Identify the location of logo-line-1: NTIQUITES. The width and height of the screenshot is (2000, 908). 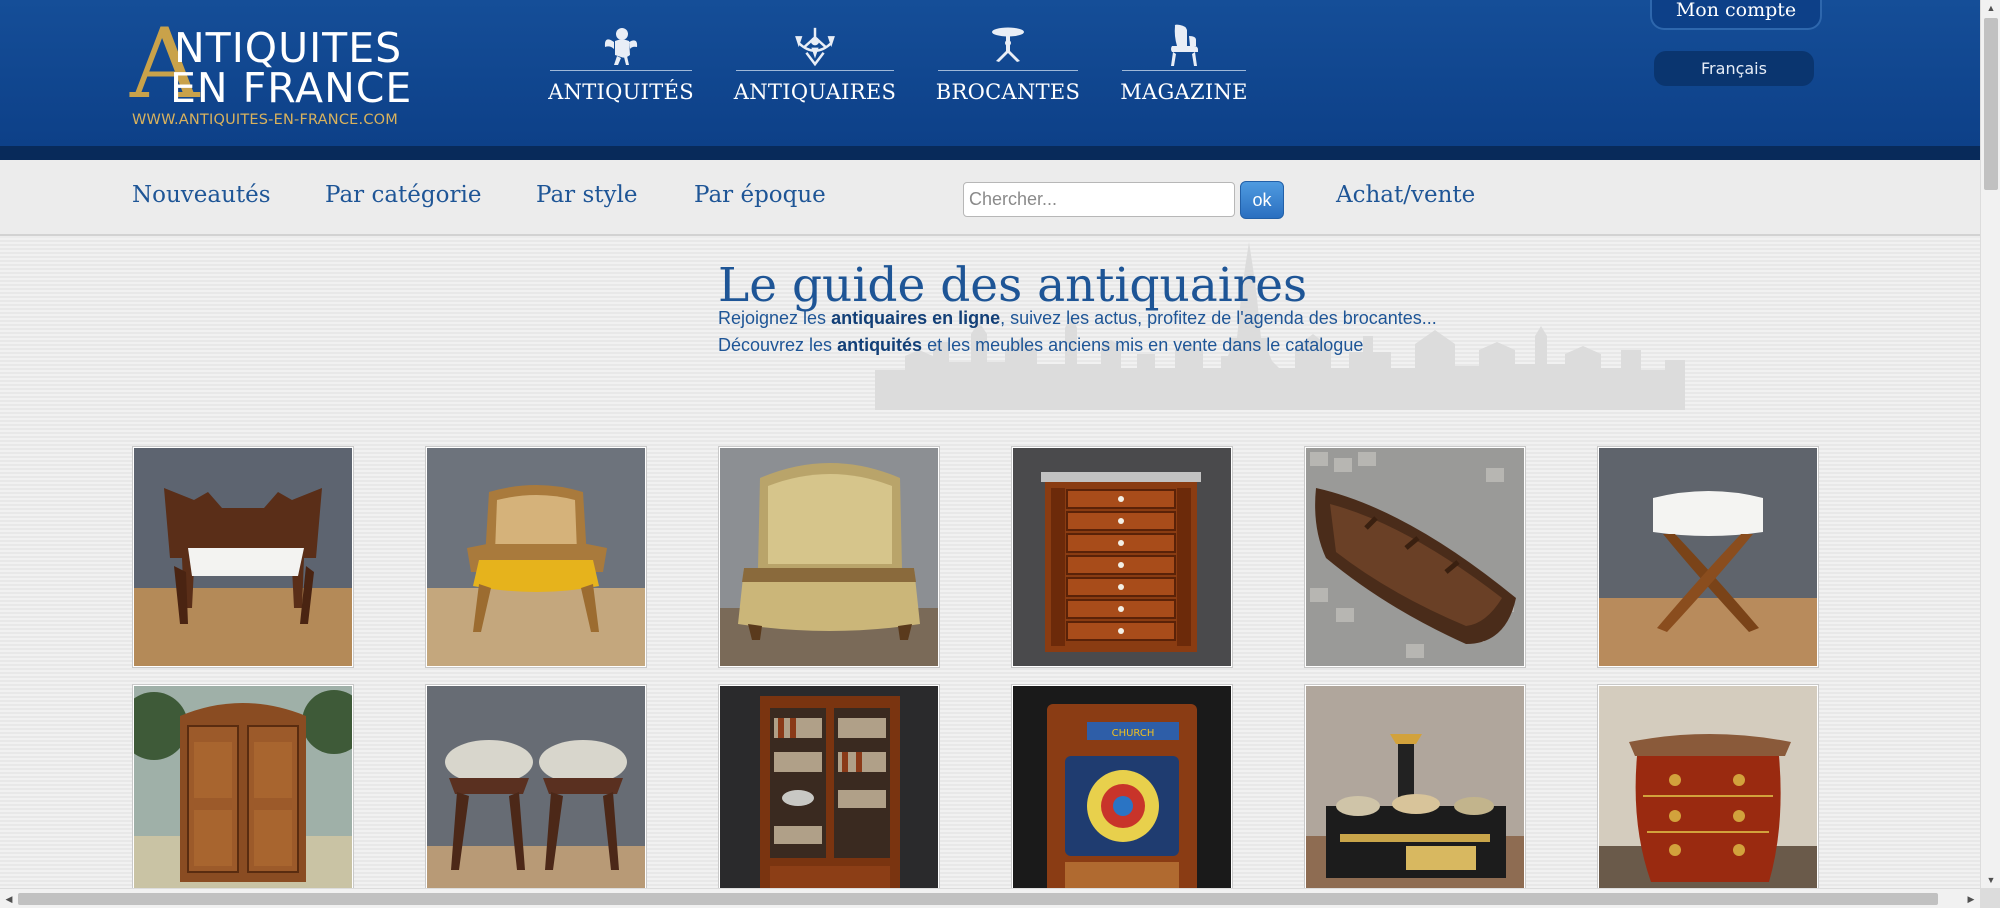
(288, 48).